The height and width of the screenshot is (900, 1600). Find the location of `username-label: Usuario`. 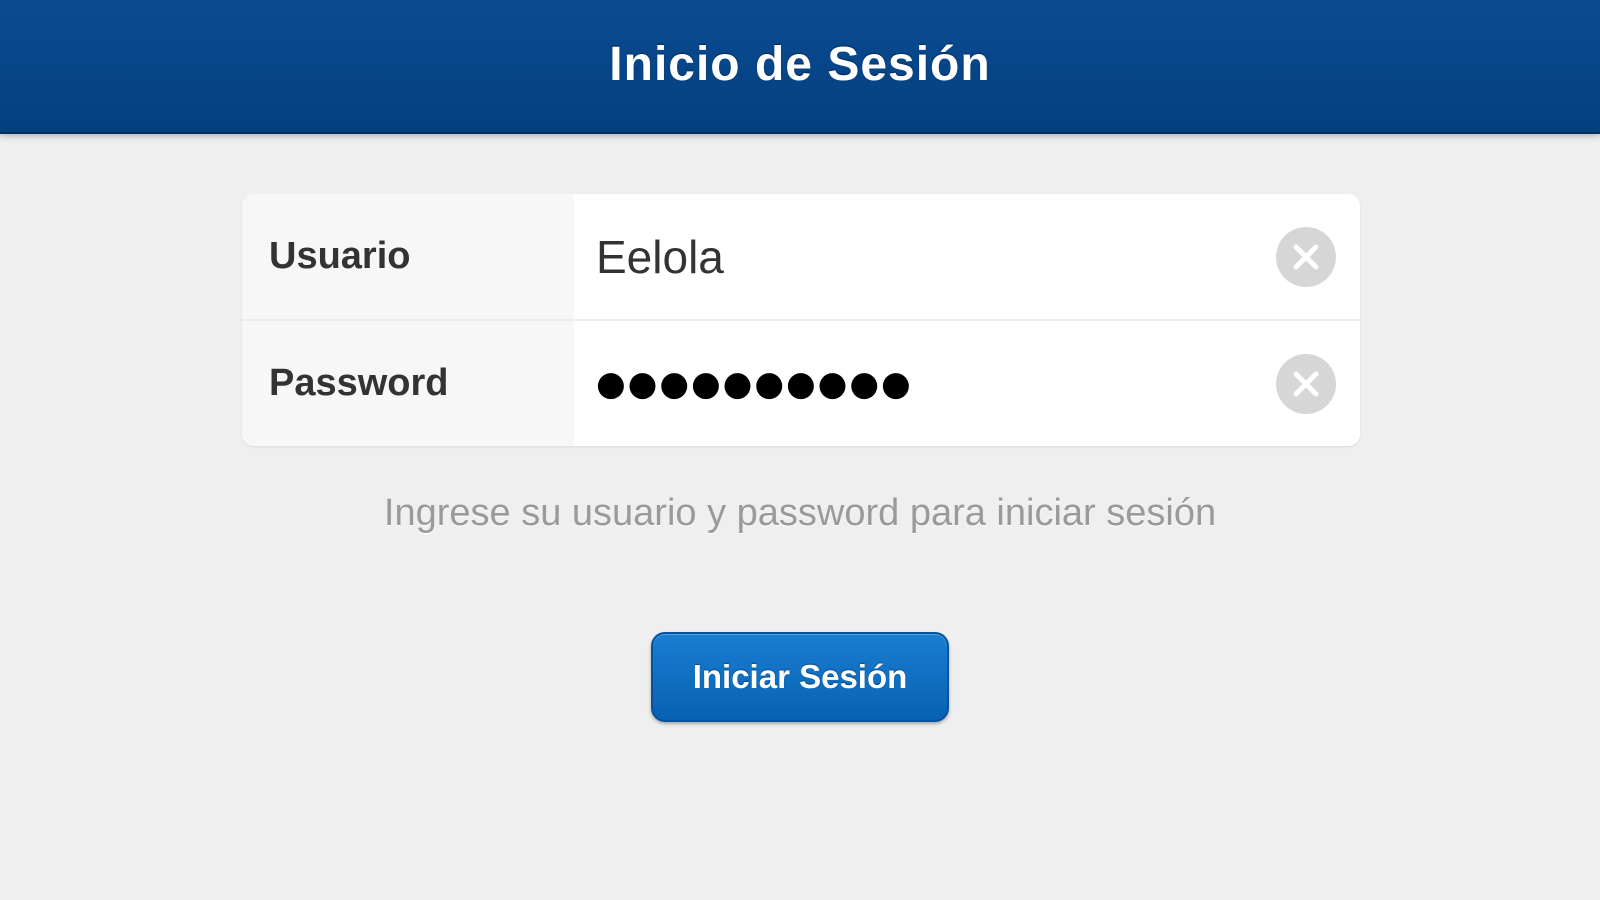

username-label: Usuario is located at coordinates (340, 256).